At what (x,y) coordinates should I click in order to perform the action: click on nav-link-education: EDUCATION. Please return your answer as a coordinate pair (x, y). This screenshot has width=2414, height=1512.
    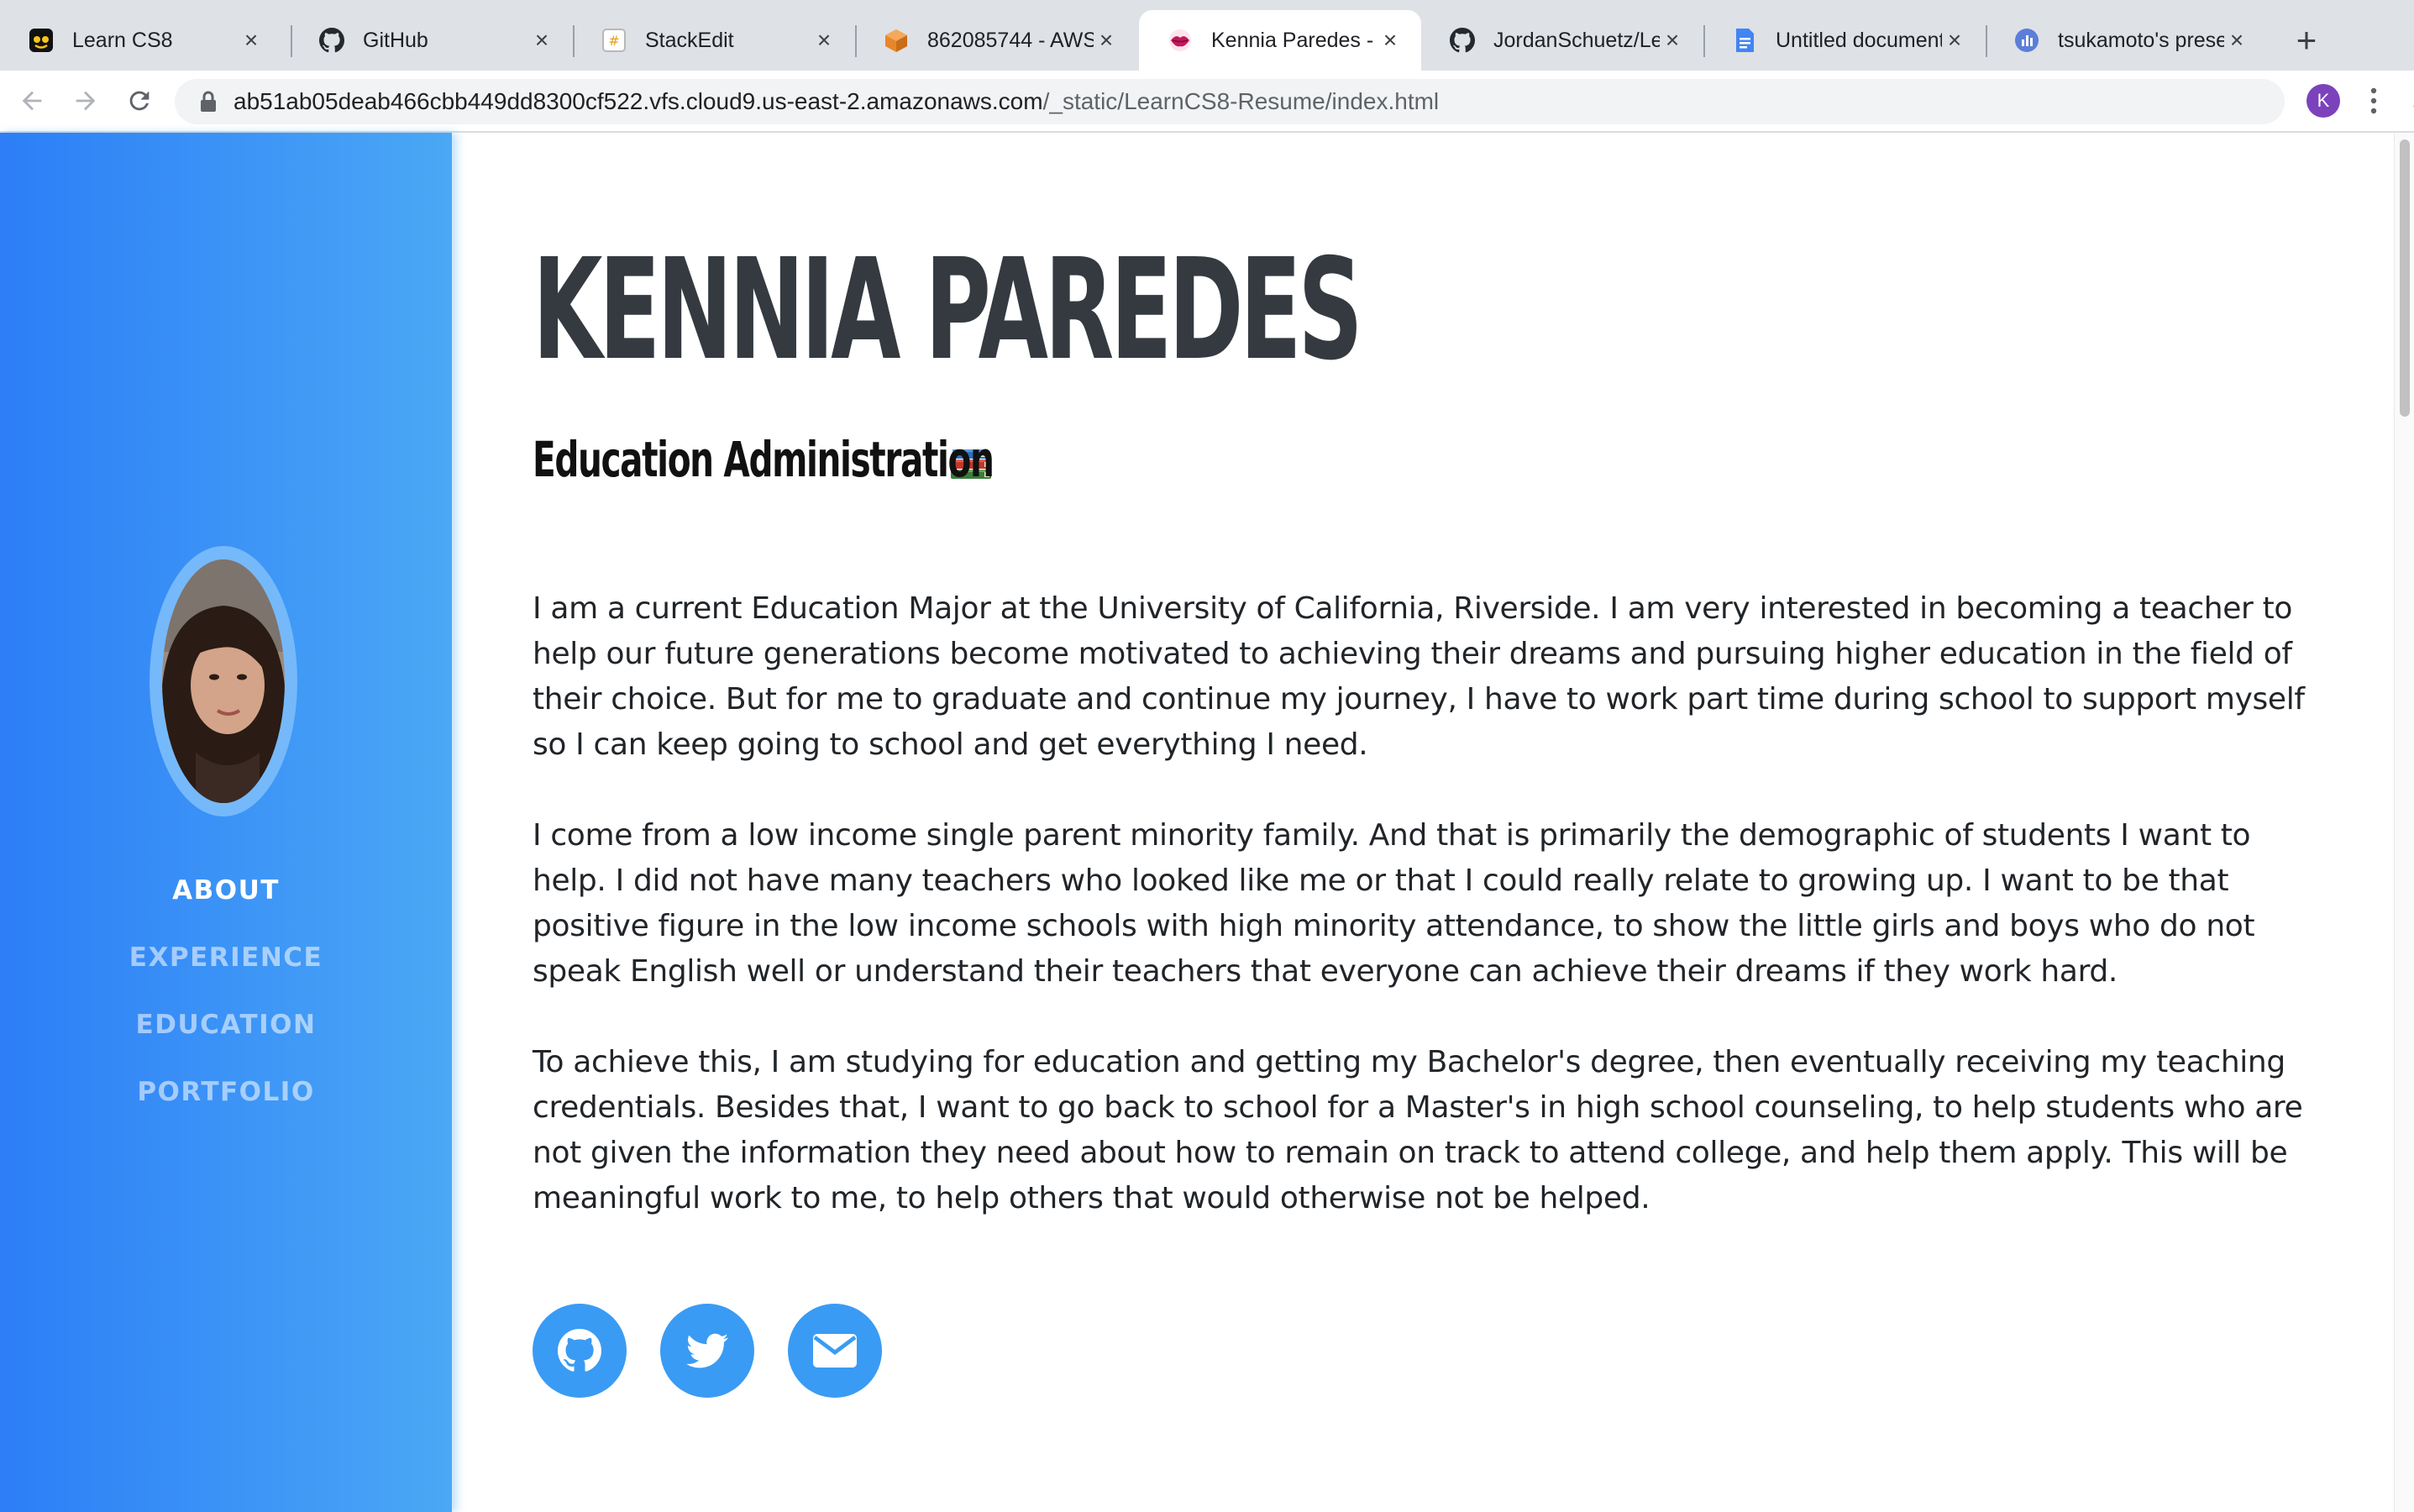
    Looking at the image, I should click on (226, 1024).